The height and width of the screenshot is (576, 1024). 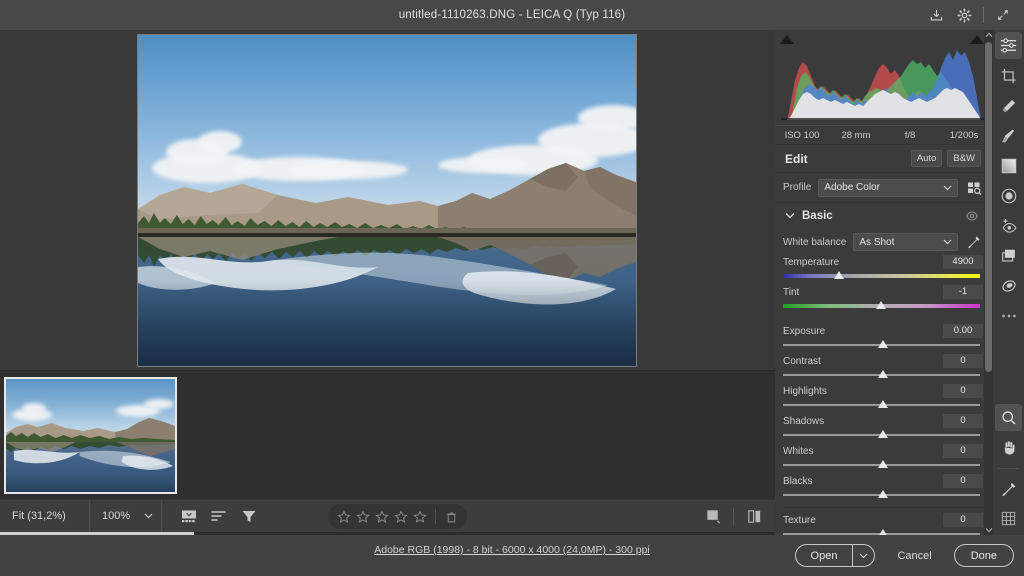 I want to click on single-view-icon, so click(x=713, y=517).